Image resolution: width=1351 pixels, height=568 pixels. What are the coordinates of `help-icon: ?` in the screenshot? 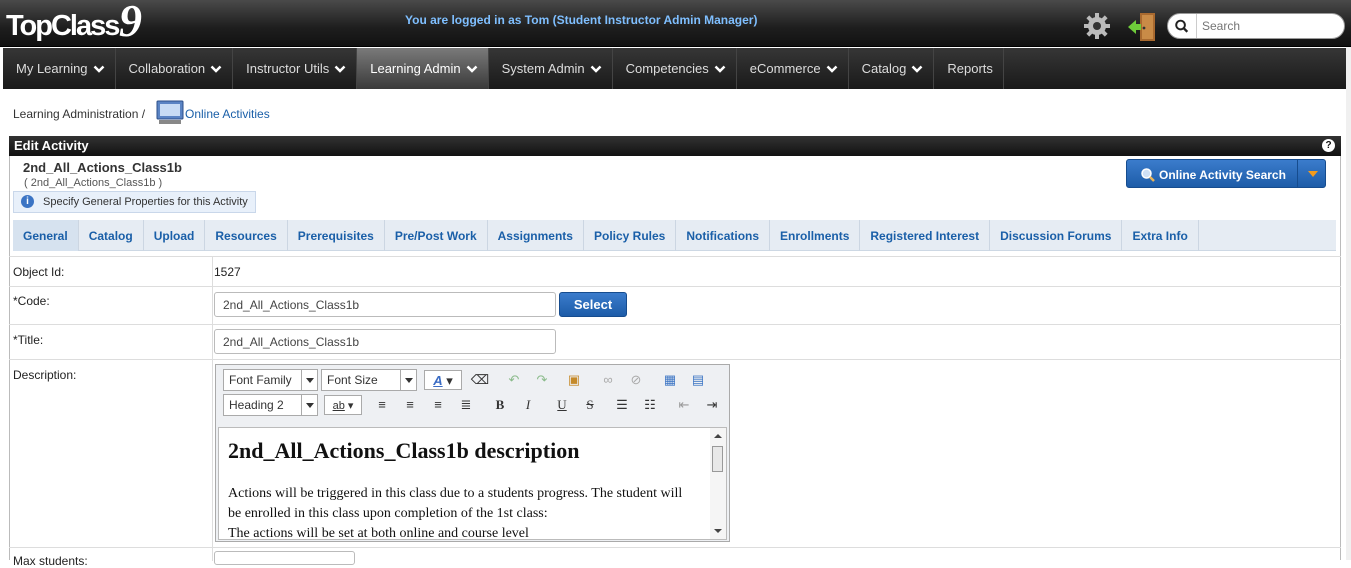 It's located at (1328, 145).